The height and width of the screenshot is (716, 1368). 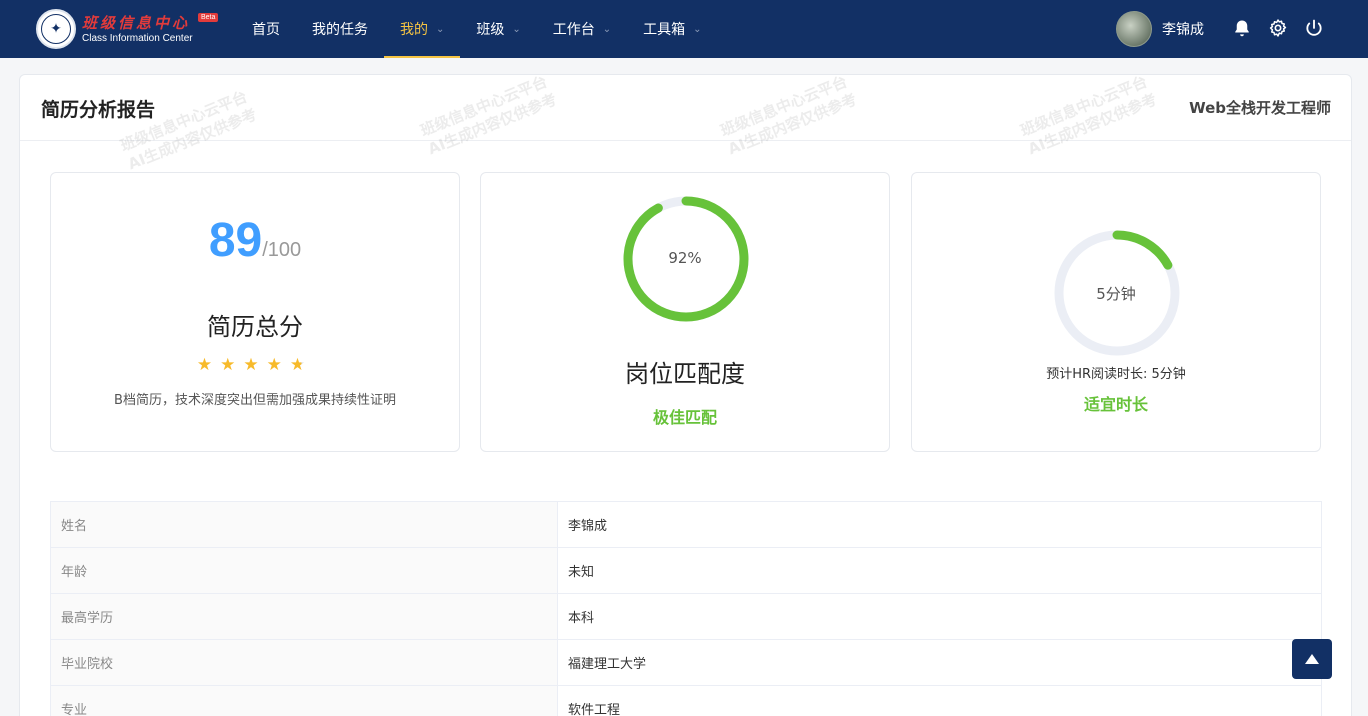 What do you see at coordinates (1116, 374) in the screenshot?
I see `reading-time-note: 预计HR阅读时长: 5分钟` at bounding box center [1116, 374].